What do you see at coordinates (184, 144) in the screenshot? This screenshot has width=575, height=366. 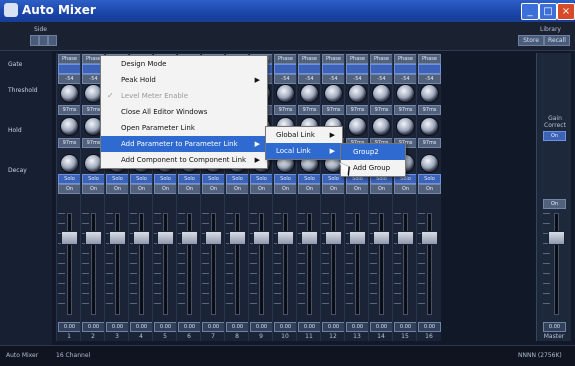 I see `menu-item-add-parameter-link: Add Parameter to Parameter Link ▶` at bounding box center [184, 144].